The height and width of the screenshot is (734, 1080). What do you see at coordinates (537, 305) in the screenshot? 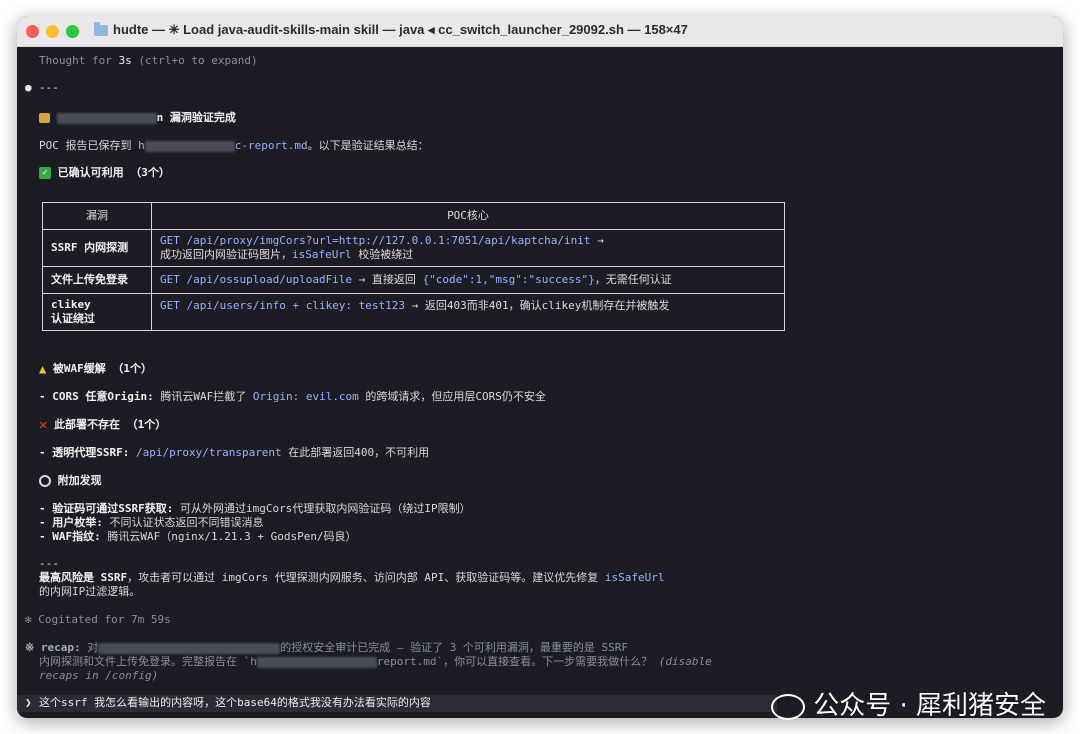
I see `poc-text: → 返回403而非401，确认clikey机制存在并被触发` at bounding box center [537, 305].